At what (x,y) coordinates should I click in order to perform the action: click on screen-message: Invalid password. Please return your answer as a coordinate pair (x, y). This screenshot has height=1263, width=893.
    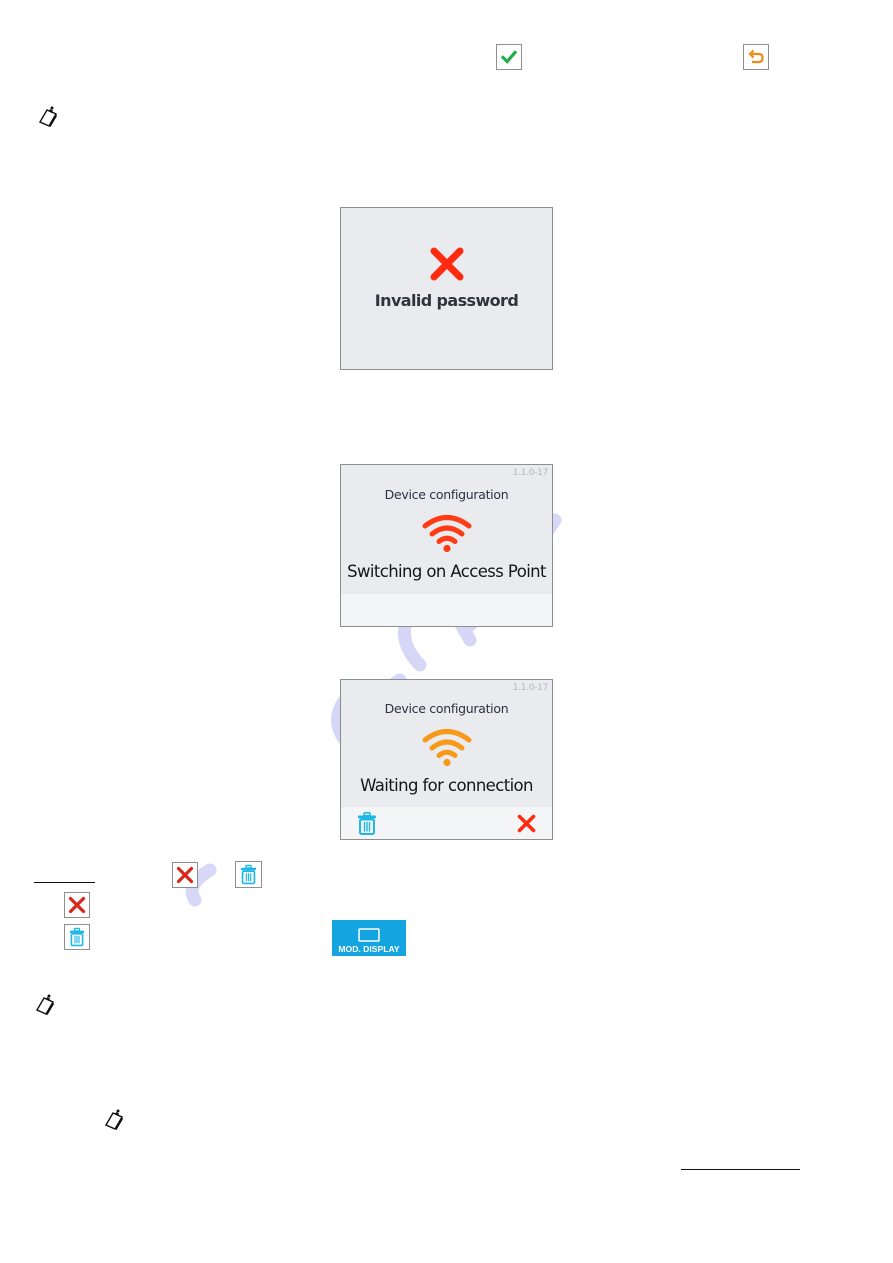
    Looking at the image, I should click on (446, 300).